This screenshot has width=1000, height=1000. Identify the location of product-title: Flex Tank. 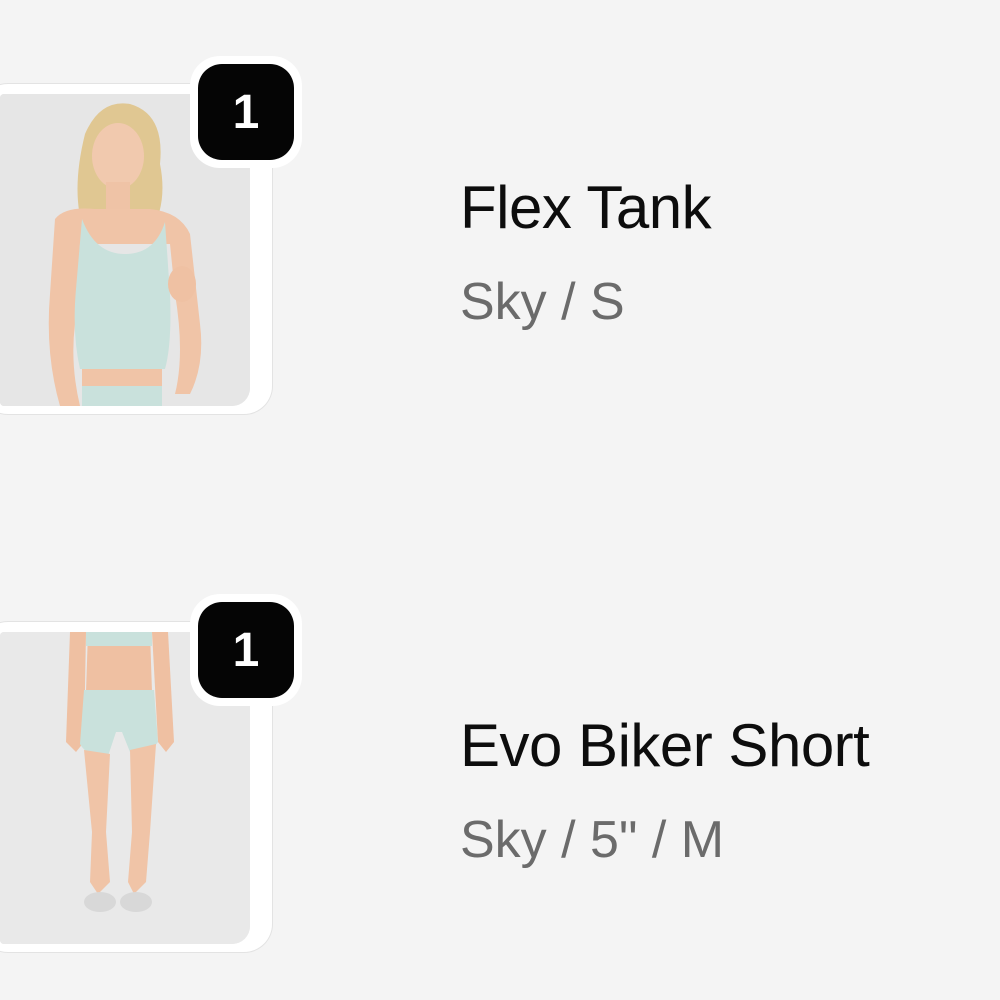
(586, 207).